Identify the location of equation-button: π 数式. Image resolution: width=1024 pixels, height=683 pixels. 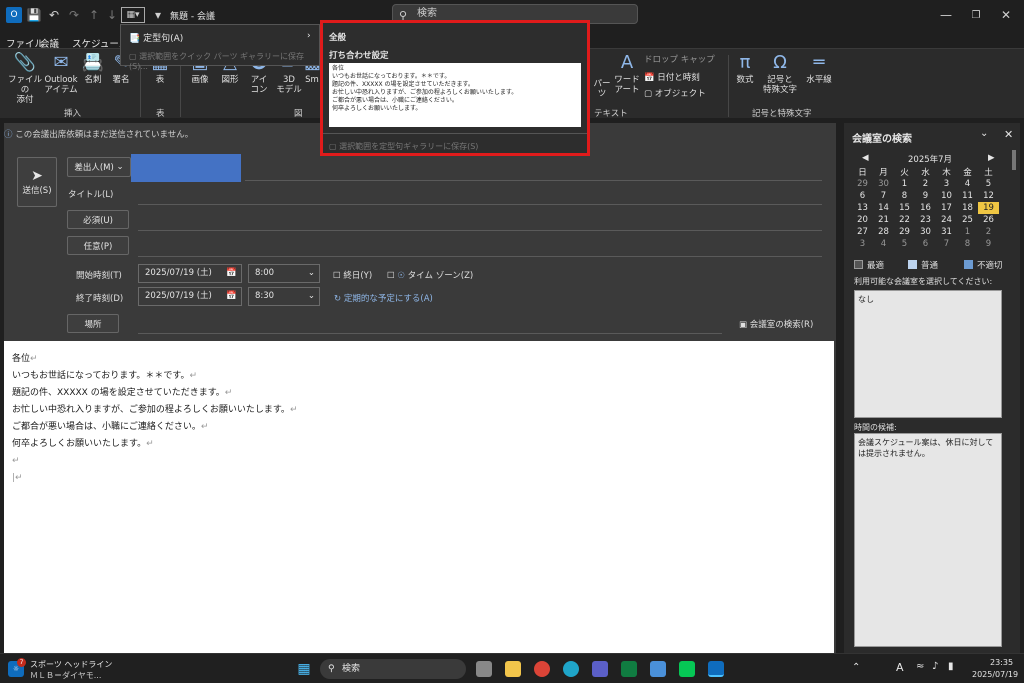
(745, 69).